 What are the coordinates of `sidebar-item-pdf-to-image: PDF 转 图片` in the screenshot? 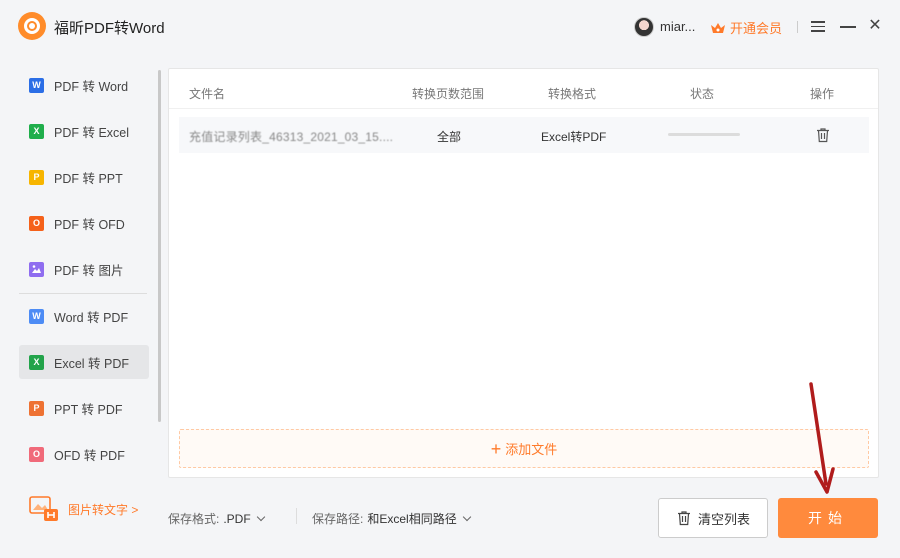 It's located at (84, 269).